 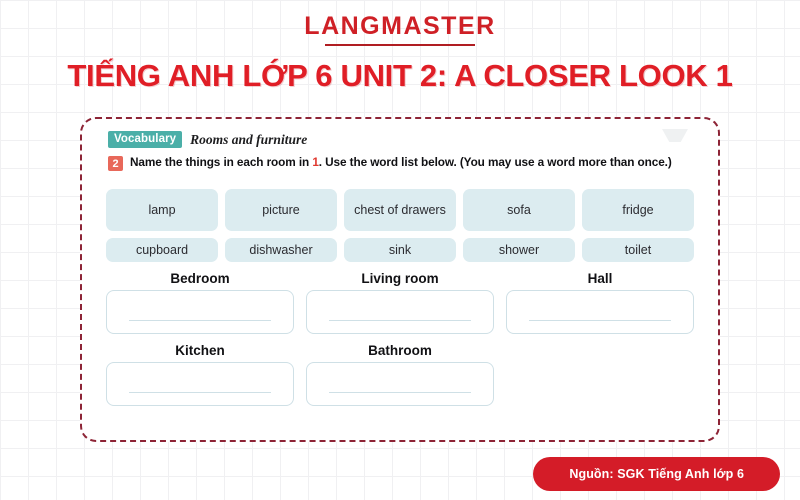 I want to click on room-cell-hall: Hall, so click(x=600, y=302).